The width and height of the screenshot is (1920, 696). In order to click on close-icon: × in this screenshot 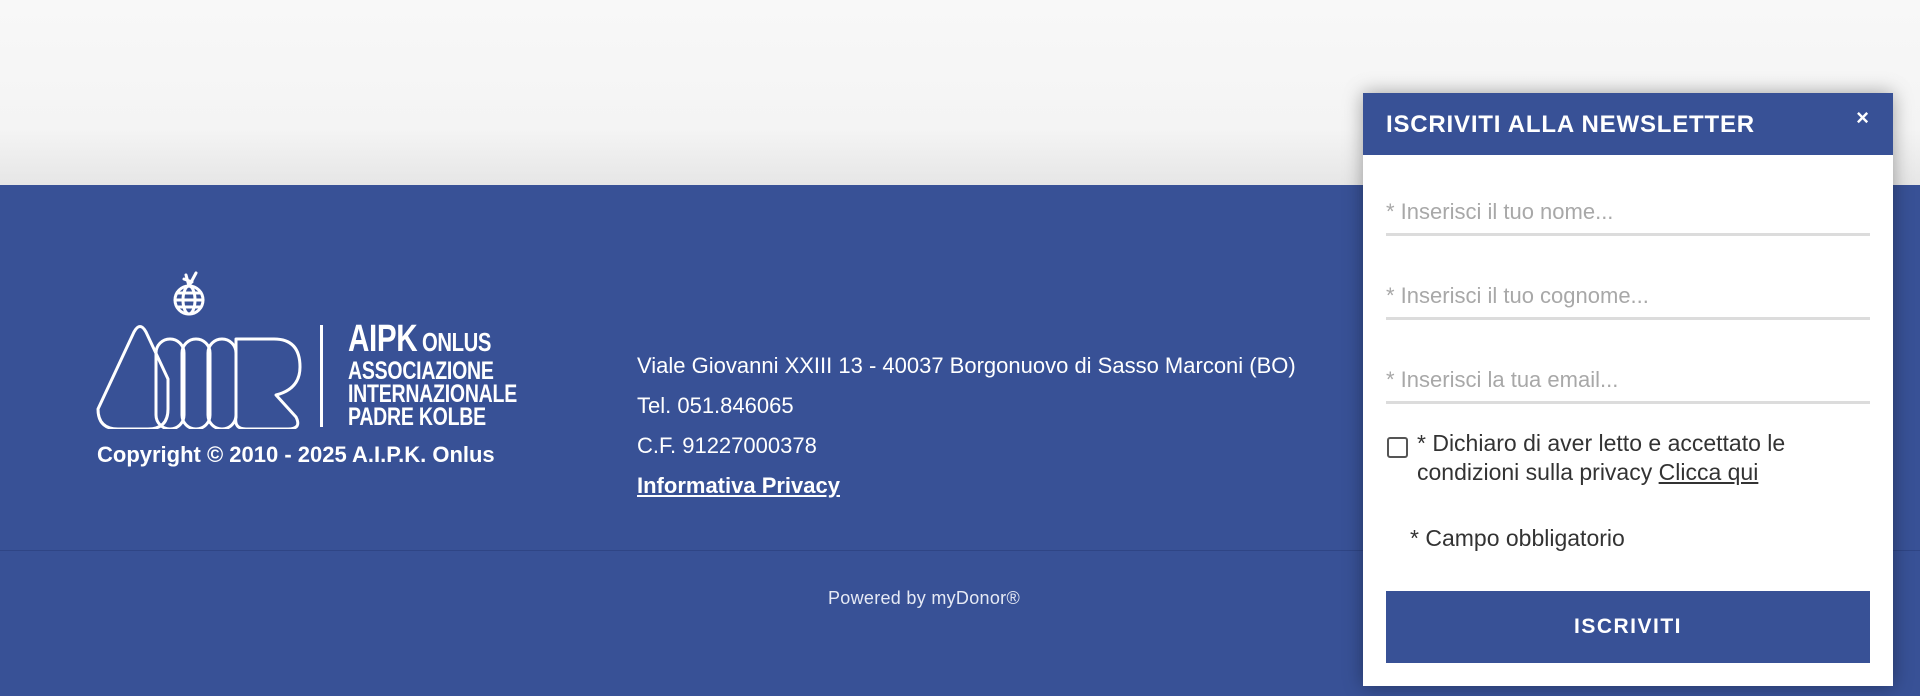, I will do `click(1862, 118)`.